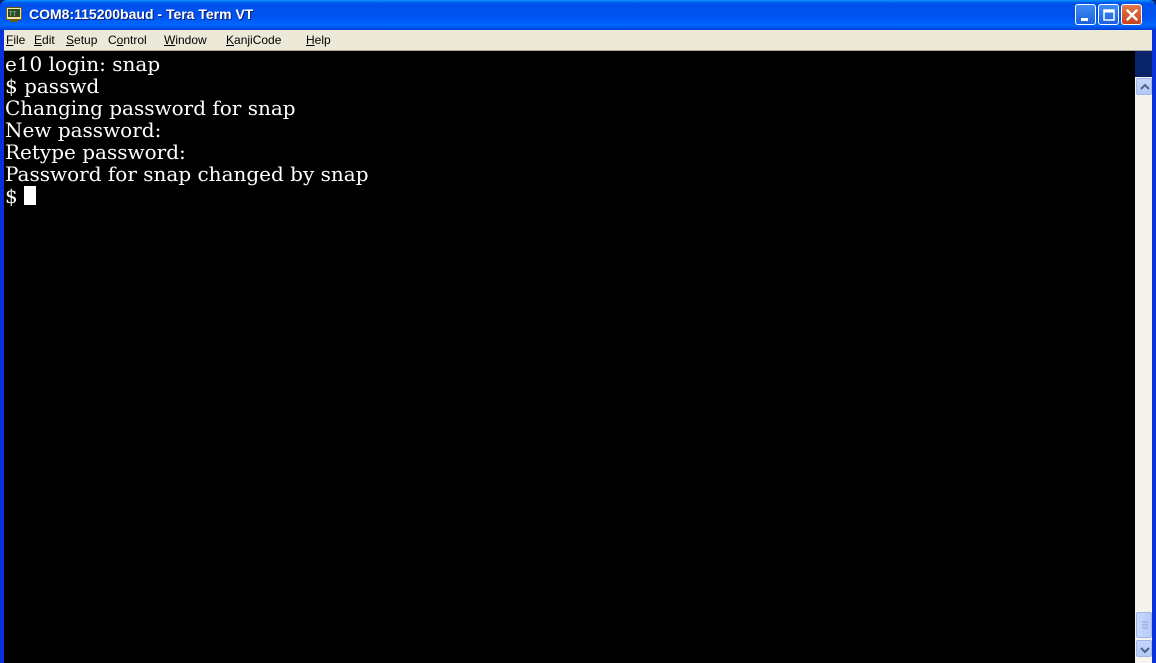 Image resolution: width=1156 pixels, height=663 pixels. What do you see at coordinates (187, 174) in the screenshot?
I see `terminal-line: Password for snap changed by snap` at bounding box center [187, 174].